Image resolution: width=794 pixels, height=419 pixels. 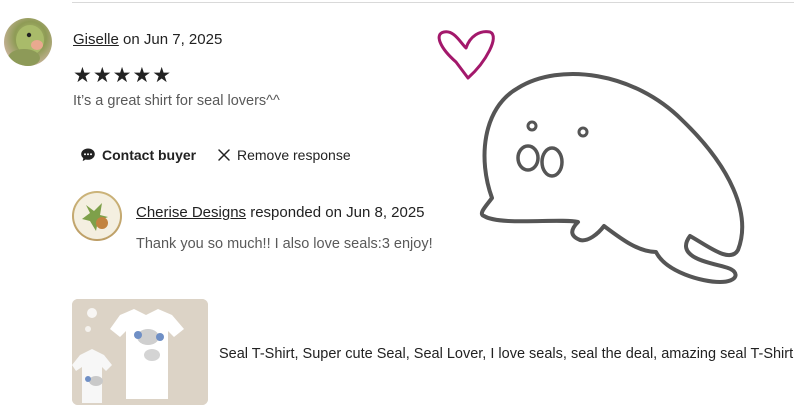 I want to click on seal-snout-right, so click(x=552, y=162).